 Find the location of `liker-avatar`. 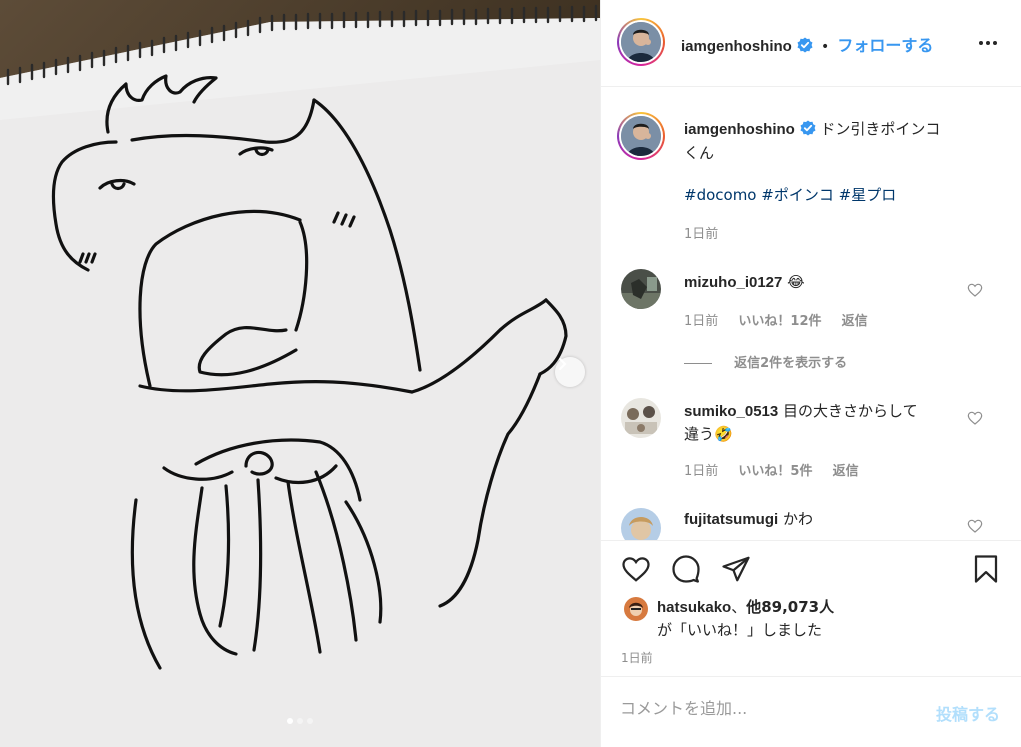

liker-avatar is located at coordinates (636, 609).